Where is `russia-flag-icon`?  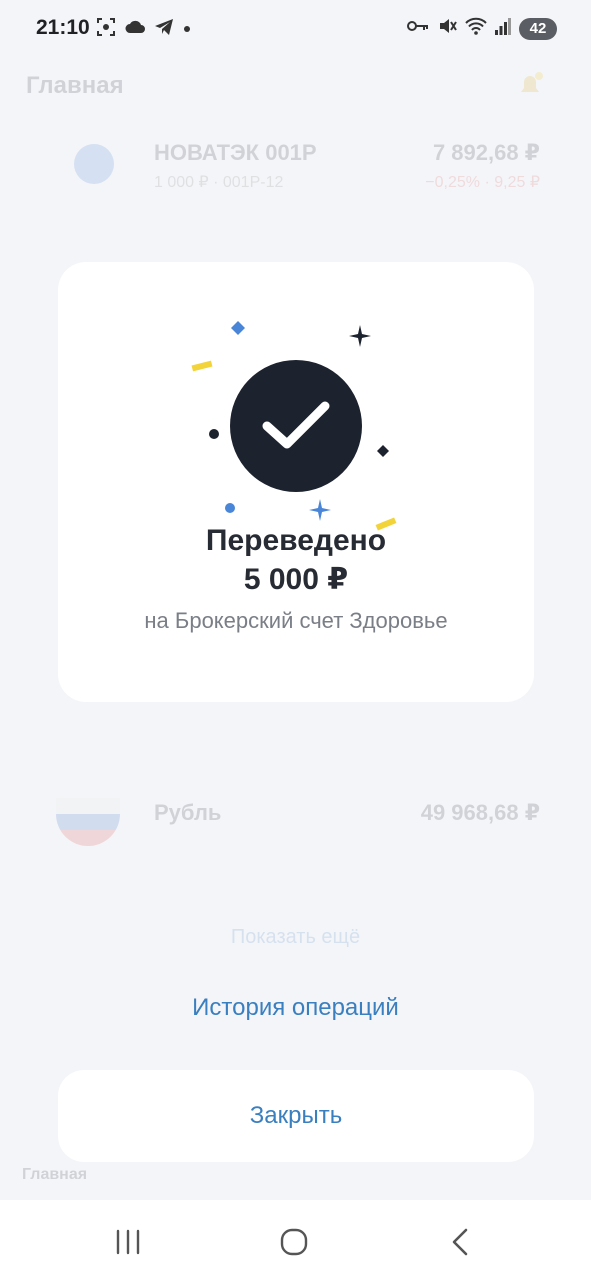 russia-flag-icon is located at coordinates (88, 822).